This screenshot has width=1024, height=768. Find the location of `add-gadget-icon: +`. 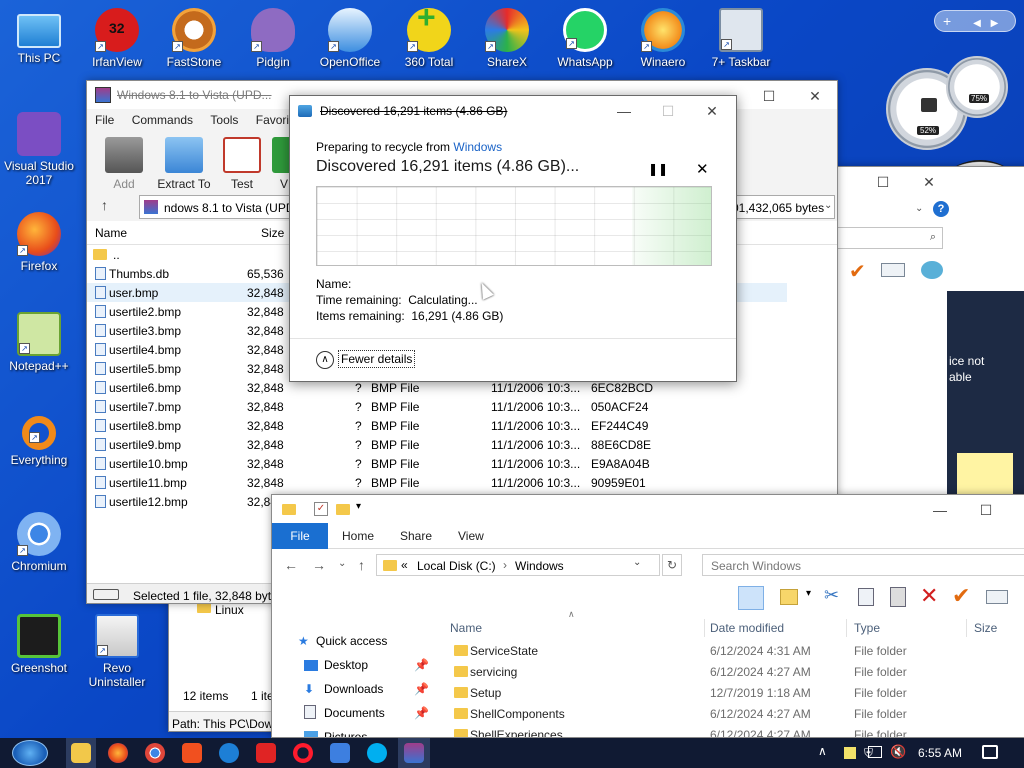

add-gadget-icon: + is located at coordinates (947, 21).